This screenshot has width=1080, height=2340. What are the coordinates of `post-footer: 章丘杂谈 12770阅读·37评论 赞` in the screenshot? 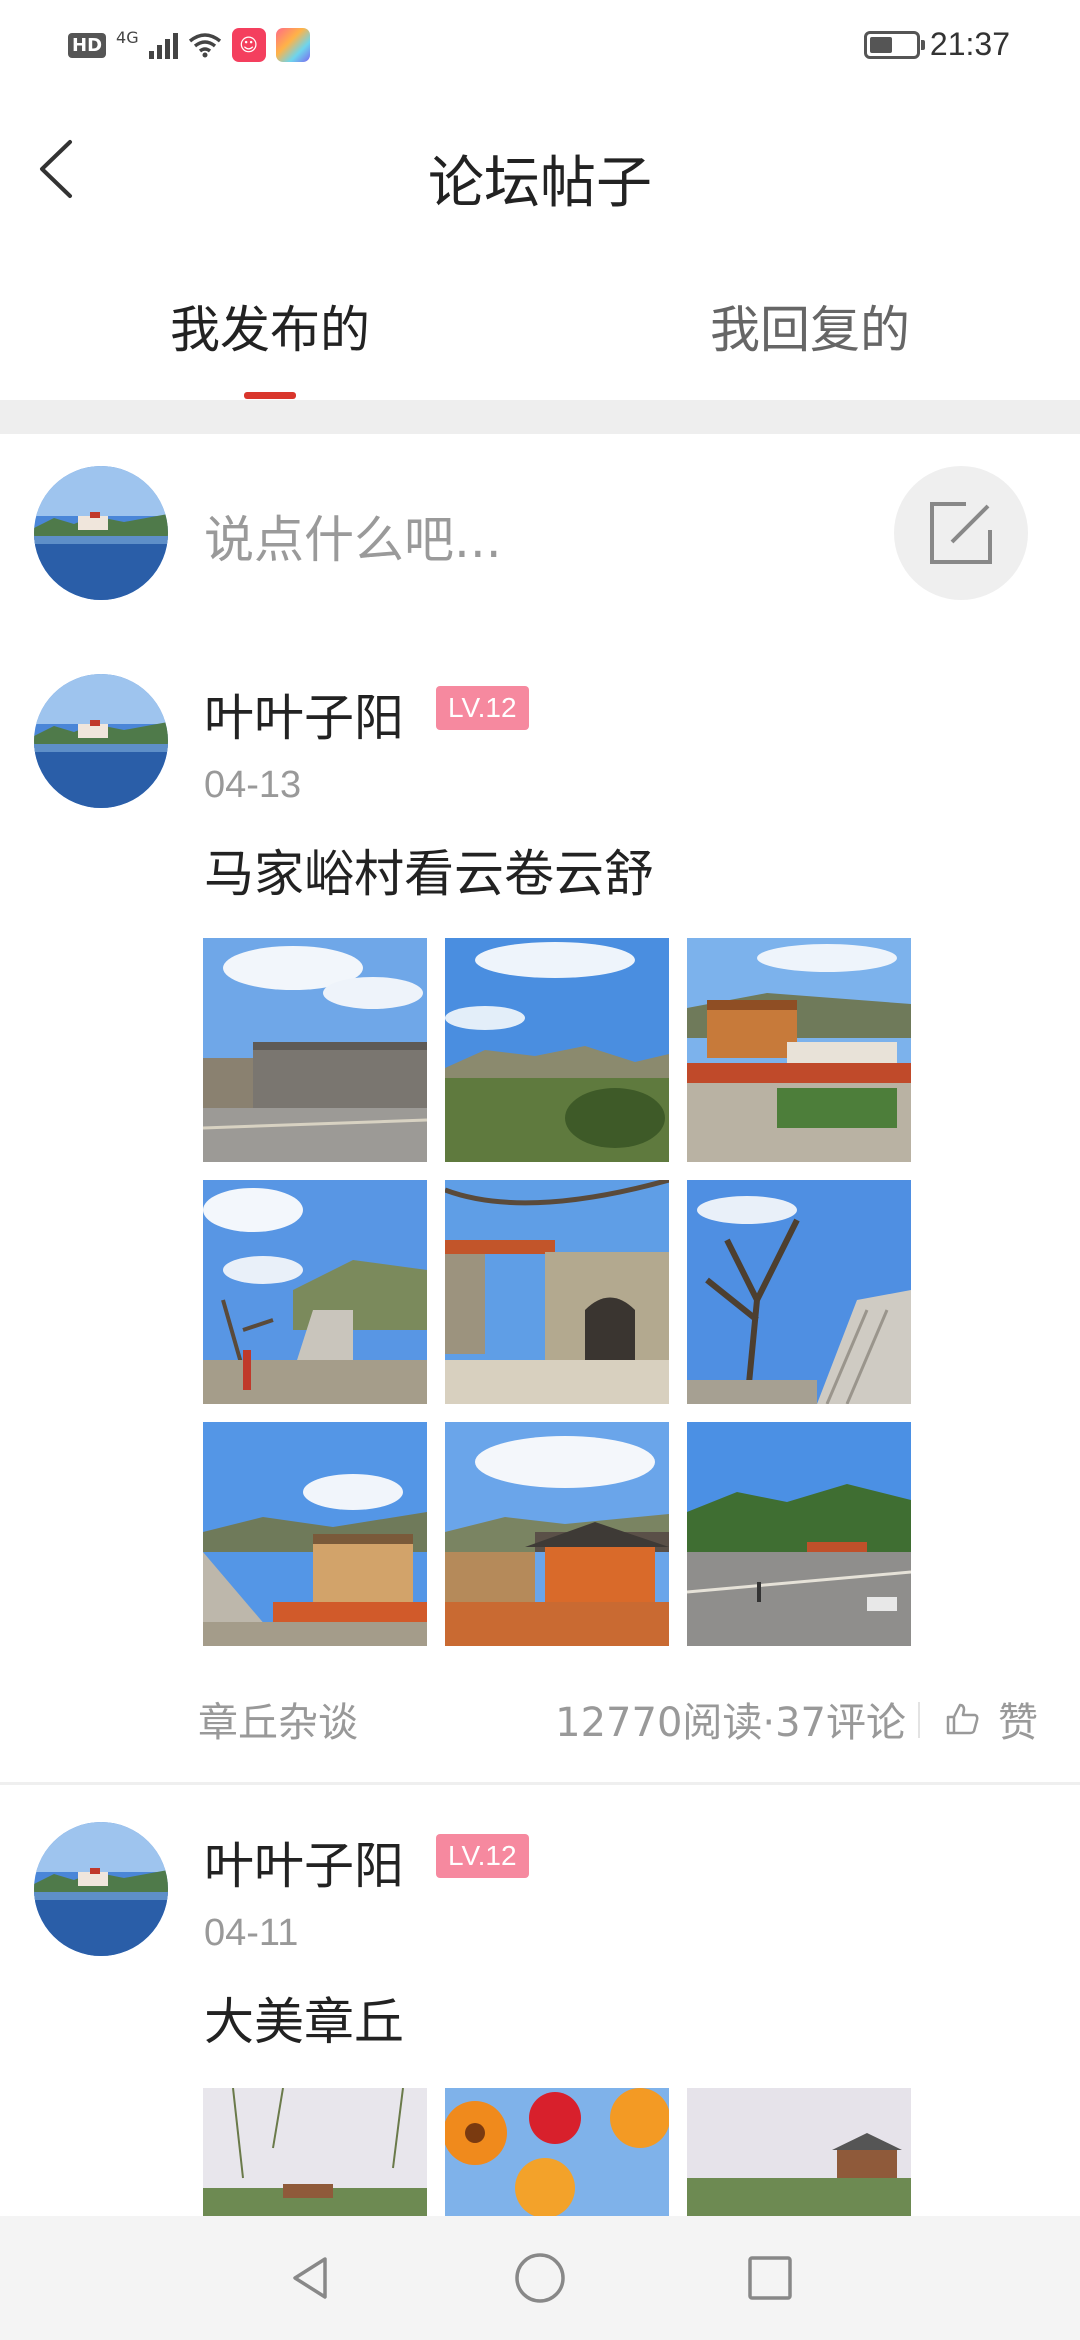 It's located at (540, 1720).